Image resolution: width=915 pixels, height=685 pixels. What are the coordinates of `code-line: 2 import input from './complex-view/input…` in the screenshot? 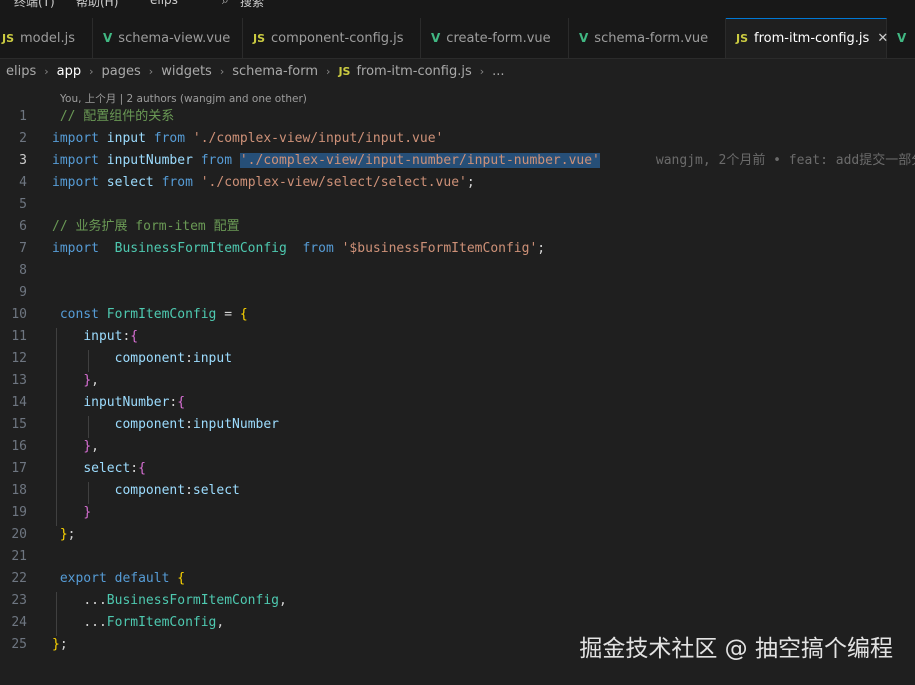 It's located at (457, 139).